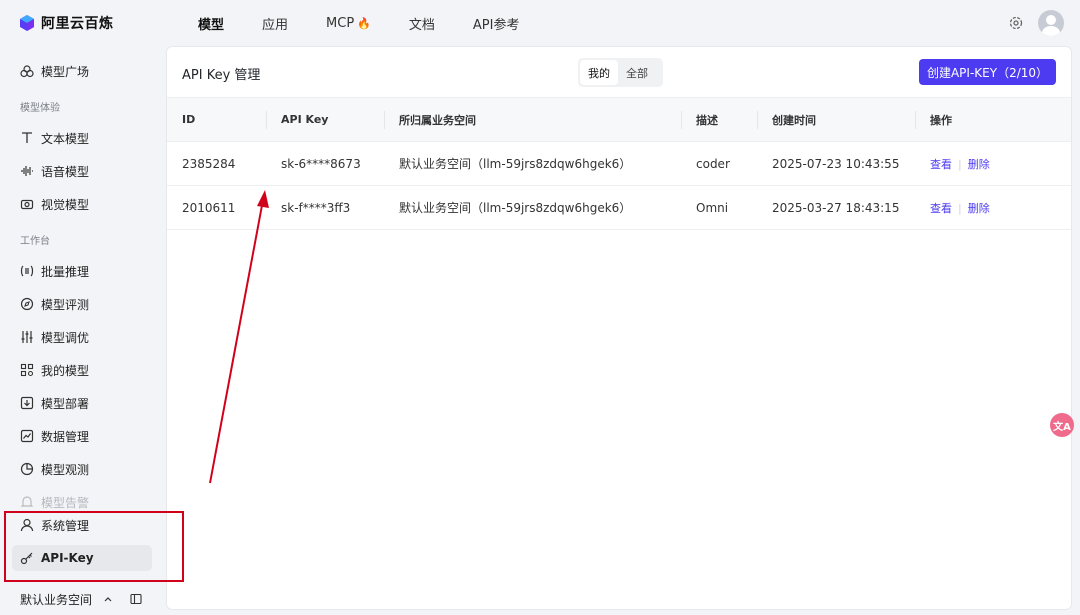 The height and width of the screenshot is (615, 1080). Describe the element at coordinates (27, 304) in the screenshot. I see `compass-icon` at that location.